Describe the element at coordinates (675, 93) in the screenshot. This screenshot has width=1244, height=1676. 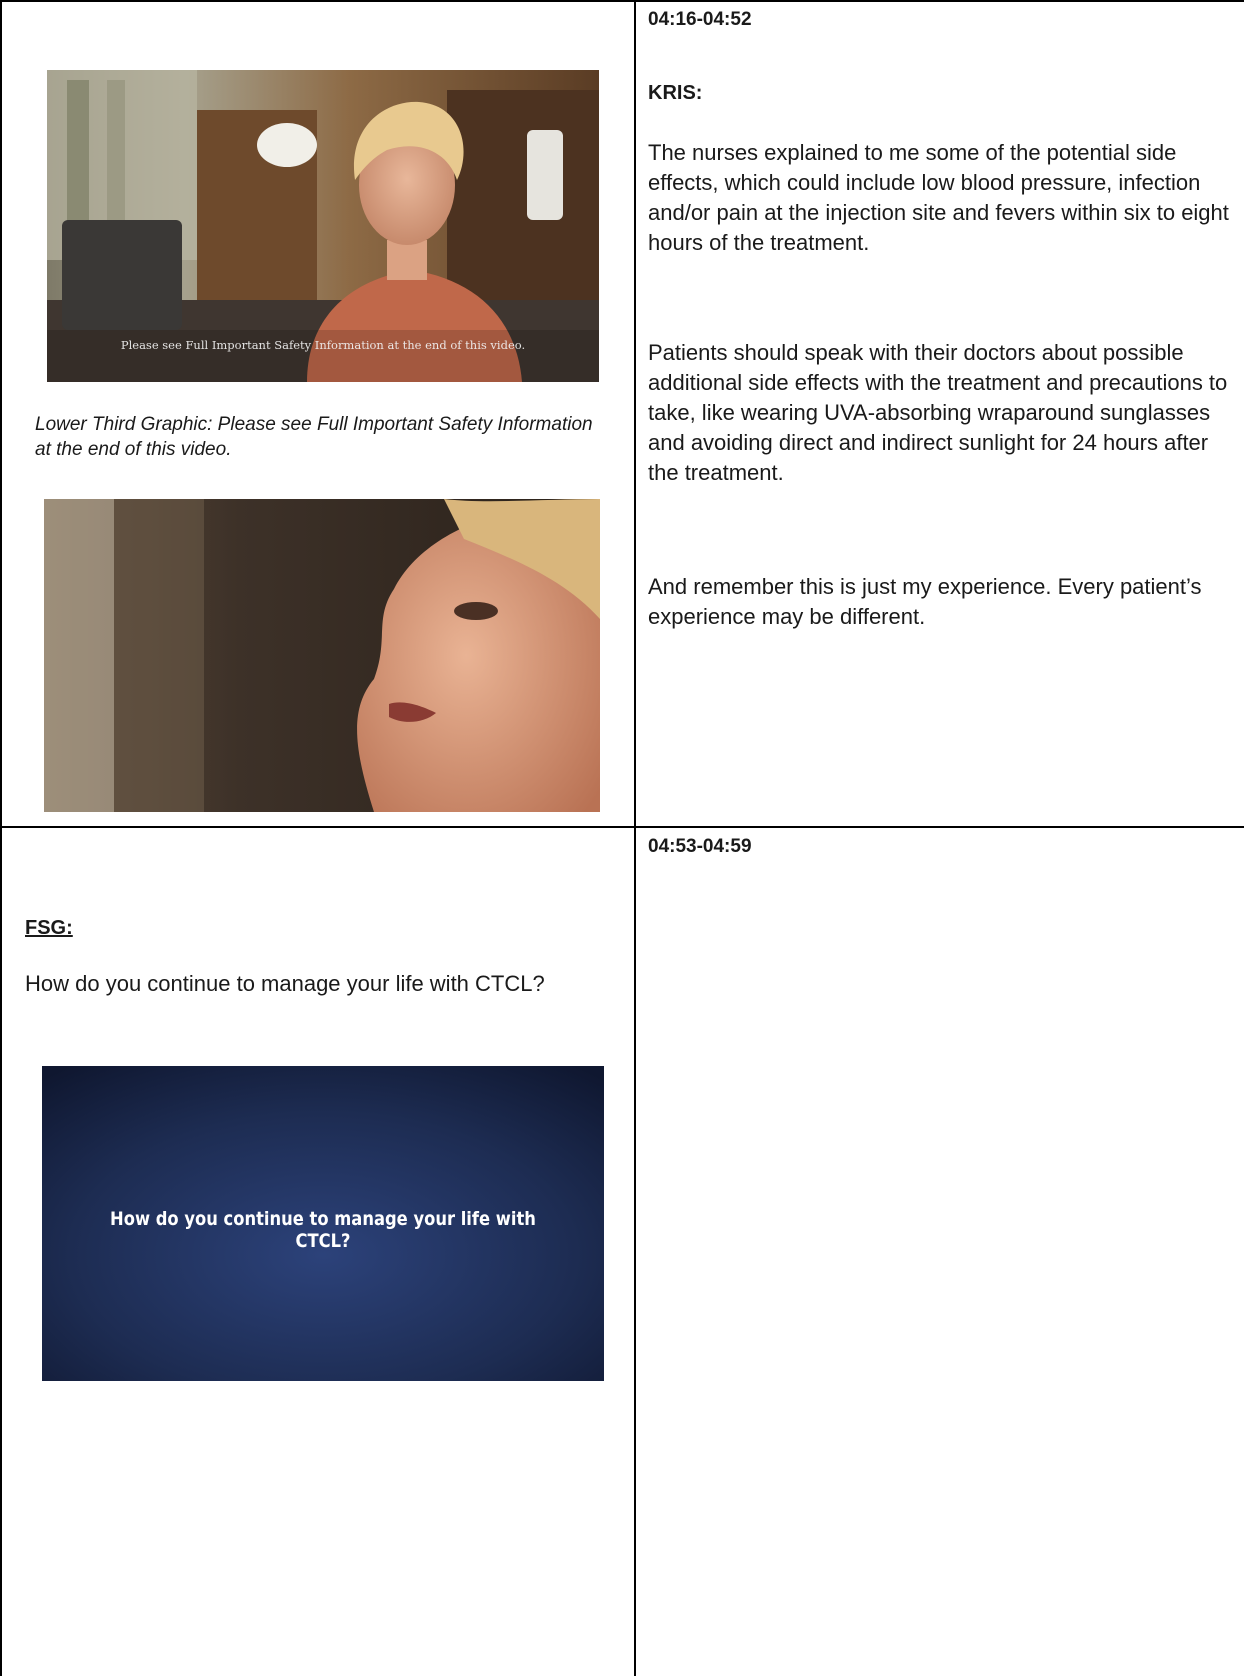
I see `speaker-label: KRIS:` at that location.